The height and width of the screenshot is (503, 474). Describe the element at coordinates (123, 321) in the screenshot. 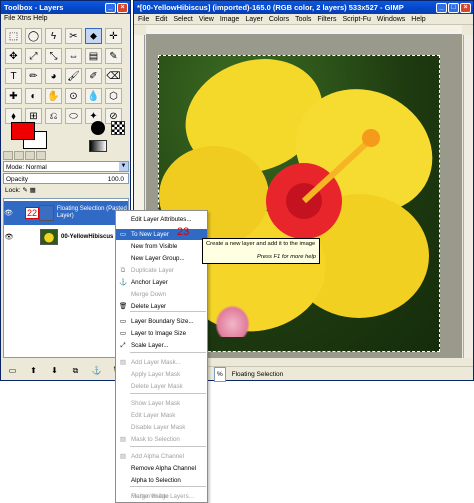

I see `menu-item-icon: ▭` at that location.